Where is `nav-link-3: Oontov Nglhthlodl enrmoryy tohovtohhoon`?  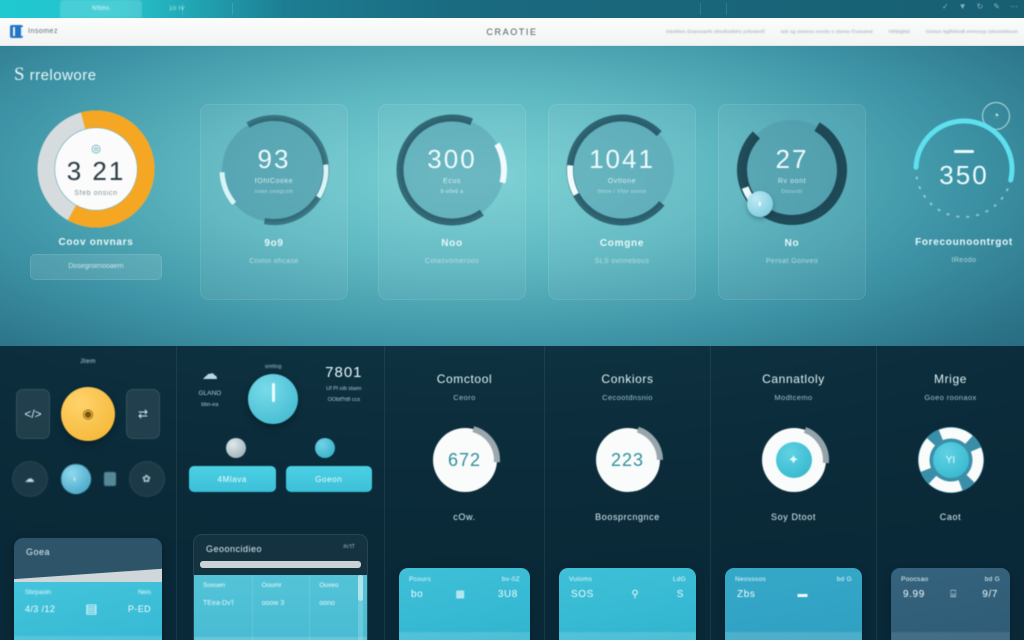 nav-link-3: Oontov Nglhthlodl enrmoryy tohovtohhoon is located at coordinates (972, 31).